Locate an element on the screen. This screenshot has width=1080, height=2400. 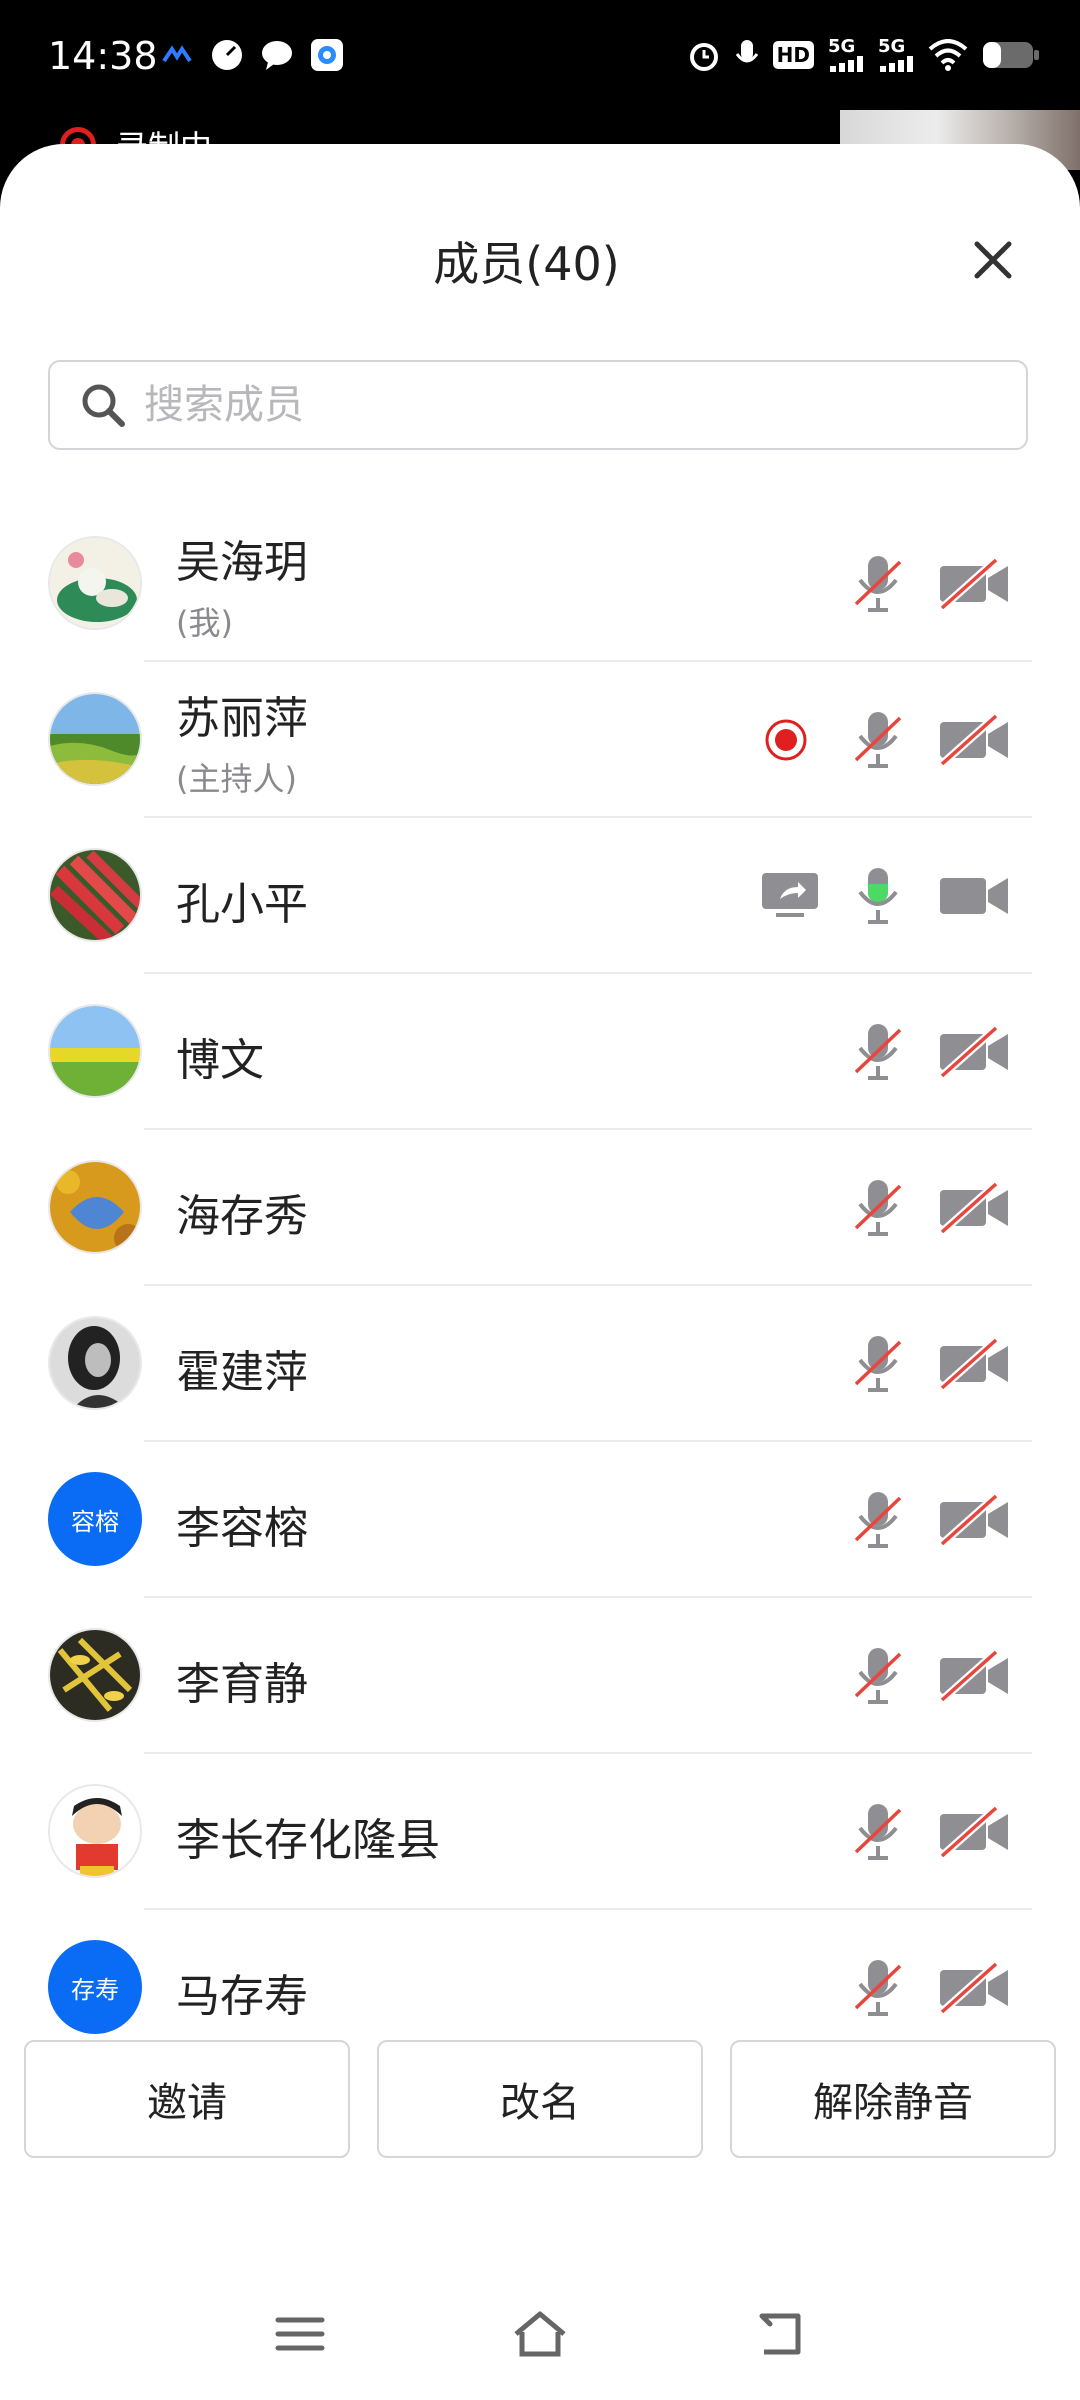
signal-icon-2: 5G is located at coordinates (896, 55).